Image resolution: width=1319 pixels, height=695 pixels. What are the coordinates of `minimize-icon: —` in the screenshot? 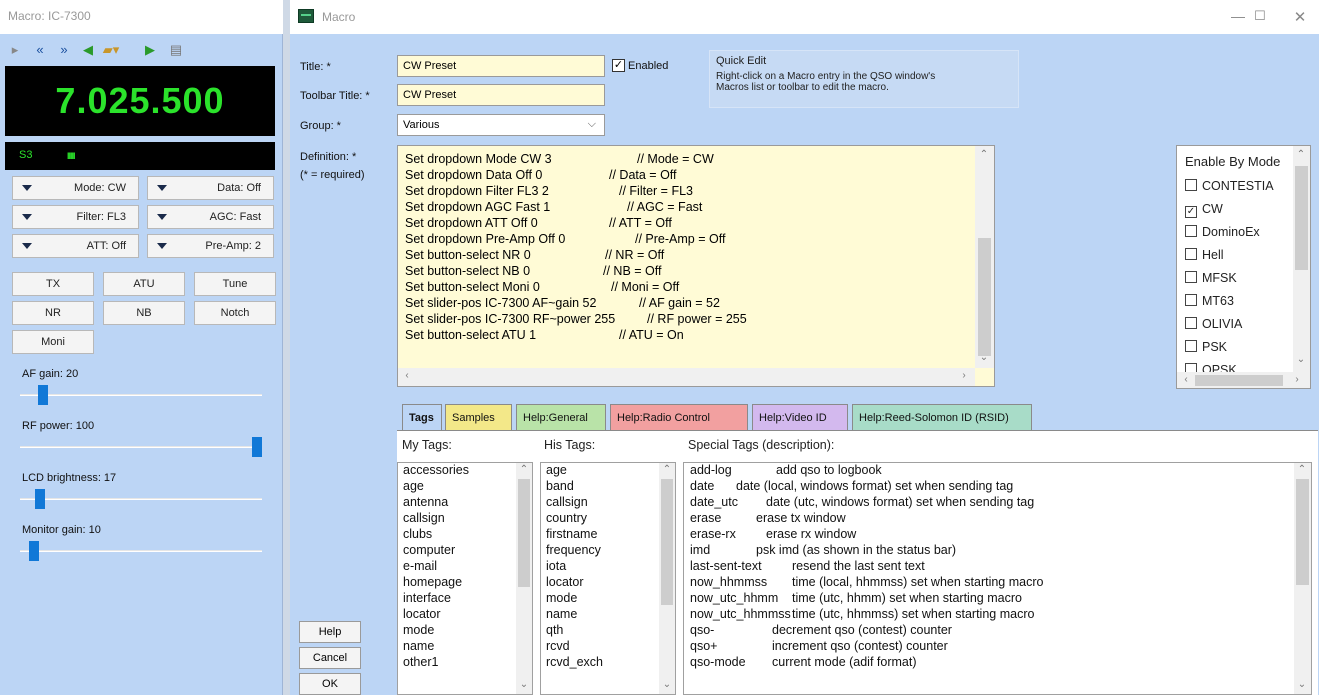 It's located at (1238, 17).